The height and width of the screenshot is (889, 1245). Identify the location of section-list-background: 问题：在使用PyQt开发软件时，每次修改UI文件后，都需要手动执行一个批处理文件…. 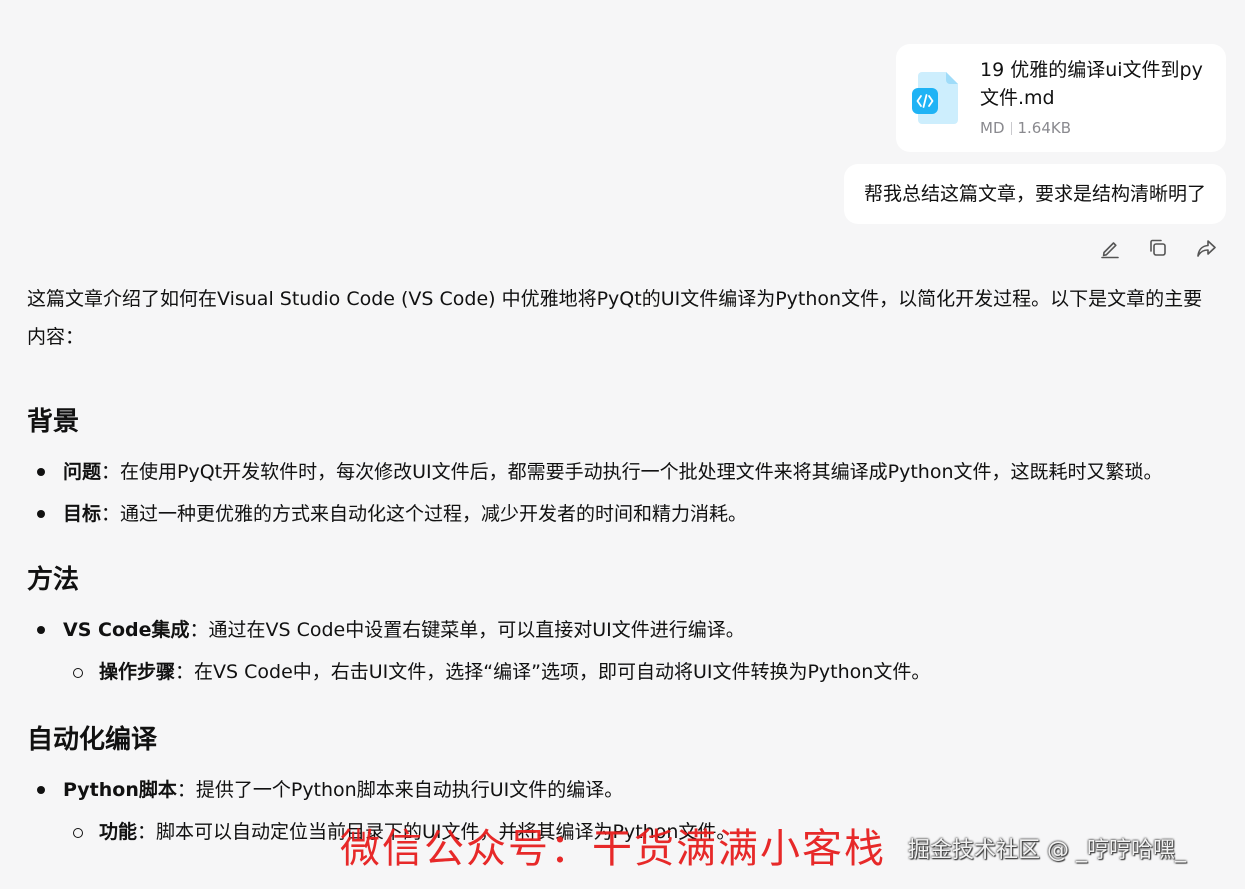
(623, 493).